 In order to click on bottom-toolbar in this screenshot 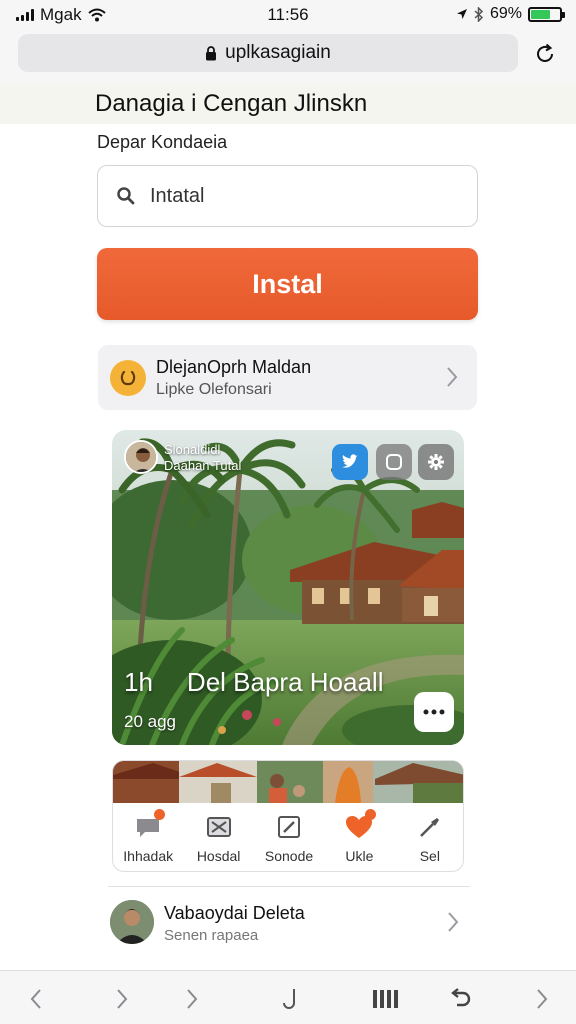, I will do `click(288, 997)`.